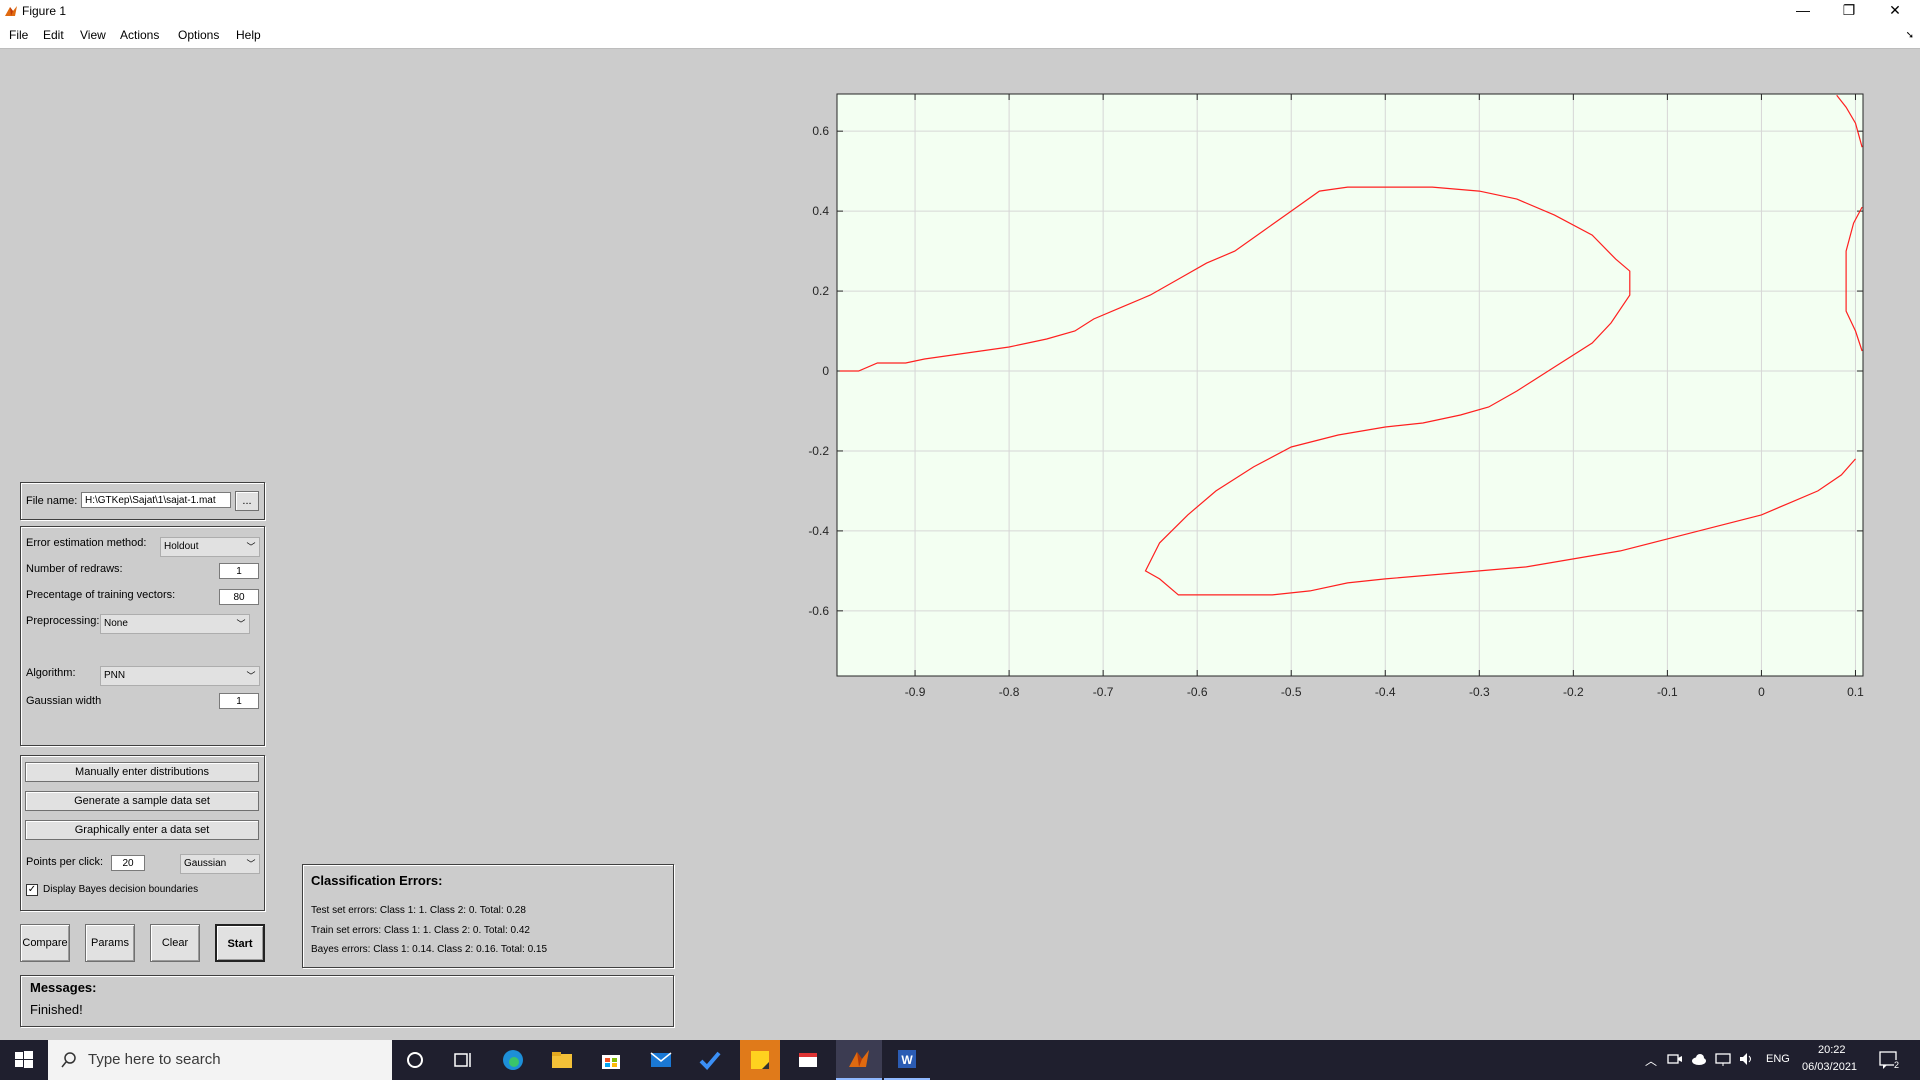 This screenshot has height=1080, width=1920. I want to click on search-placeholder: Type here to search, so click(154, 1059).